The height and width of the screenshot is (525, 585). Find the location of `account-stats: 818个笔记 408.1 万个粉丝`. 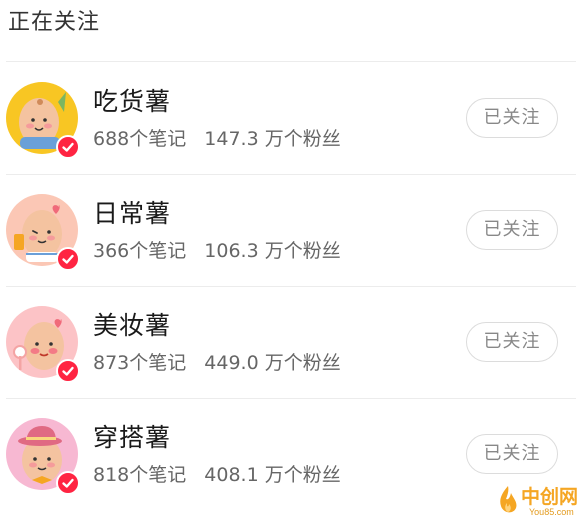

account-stats: 818个笔记 408.1 万个粉丝 is located at coordinates (217, 473).